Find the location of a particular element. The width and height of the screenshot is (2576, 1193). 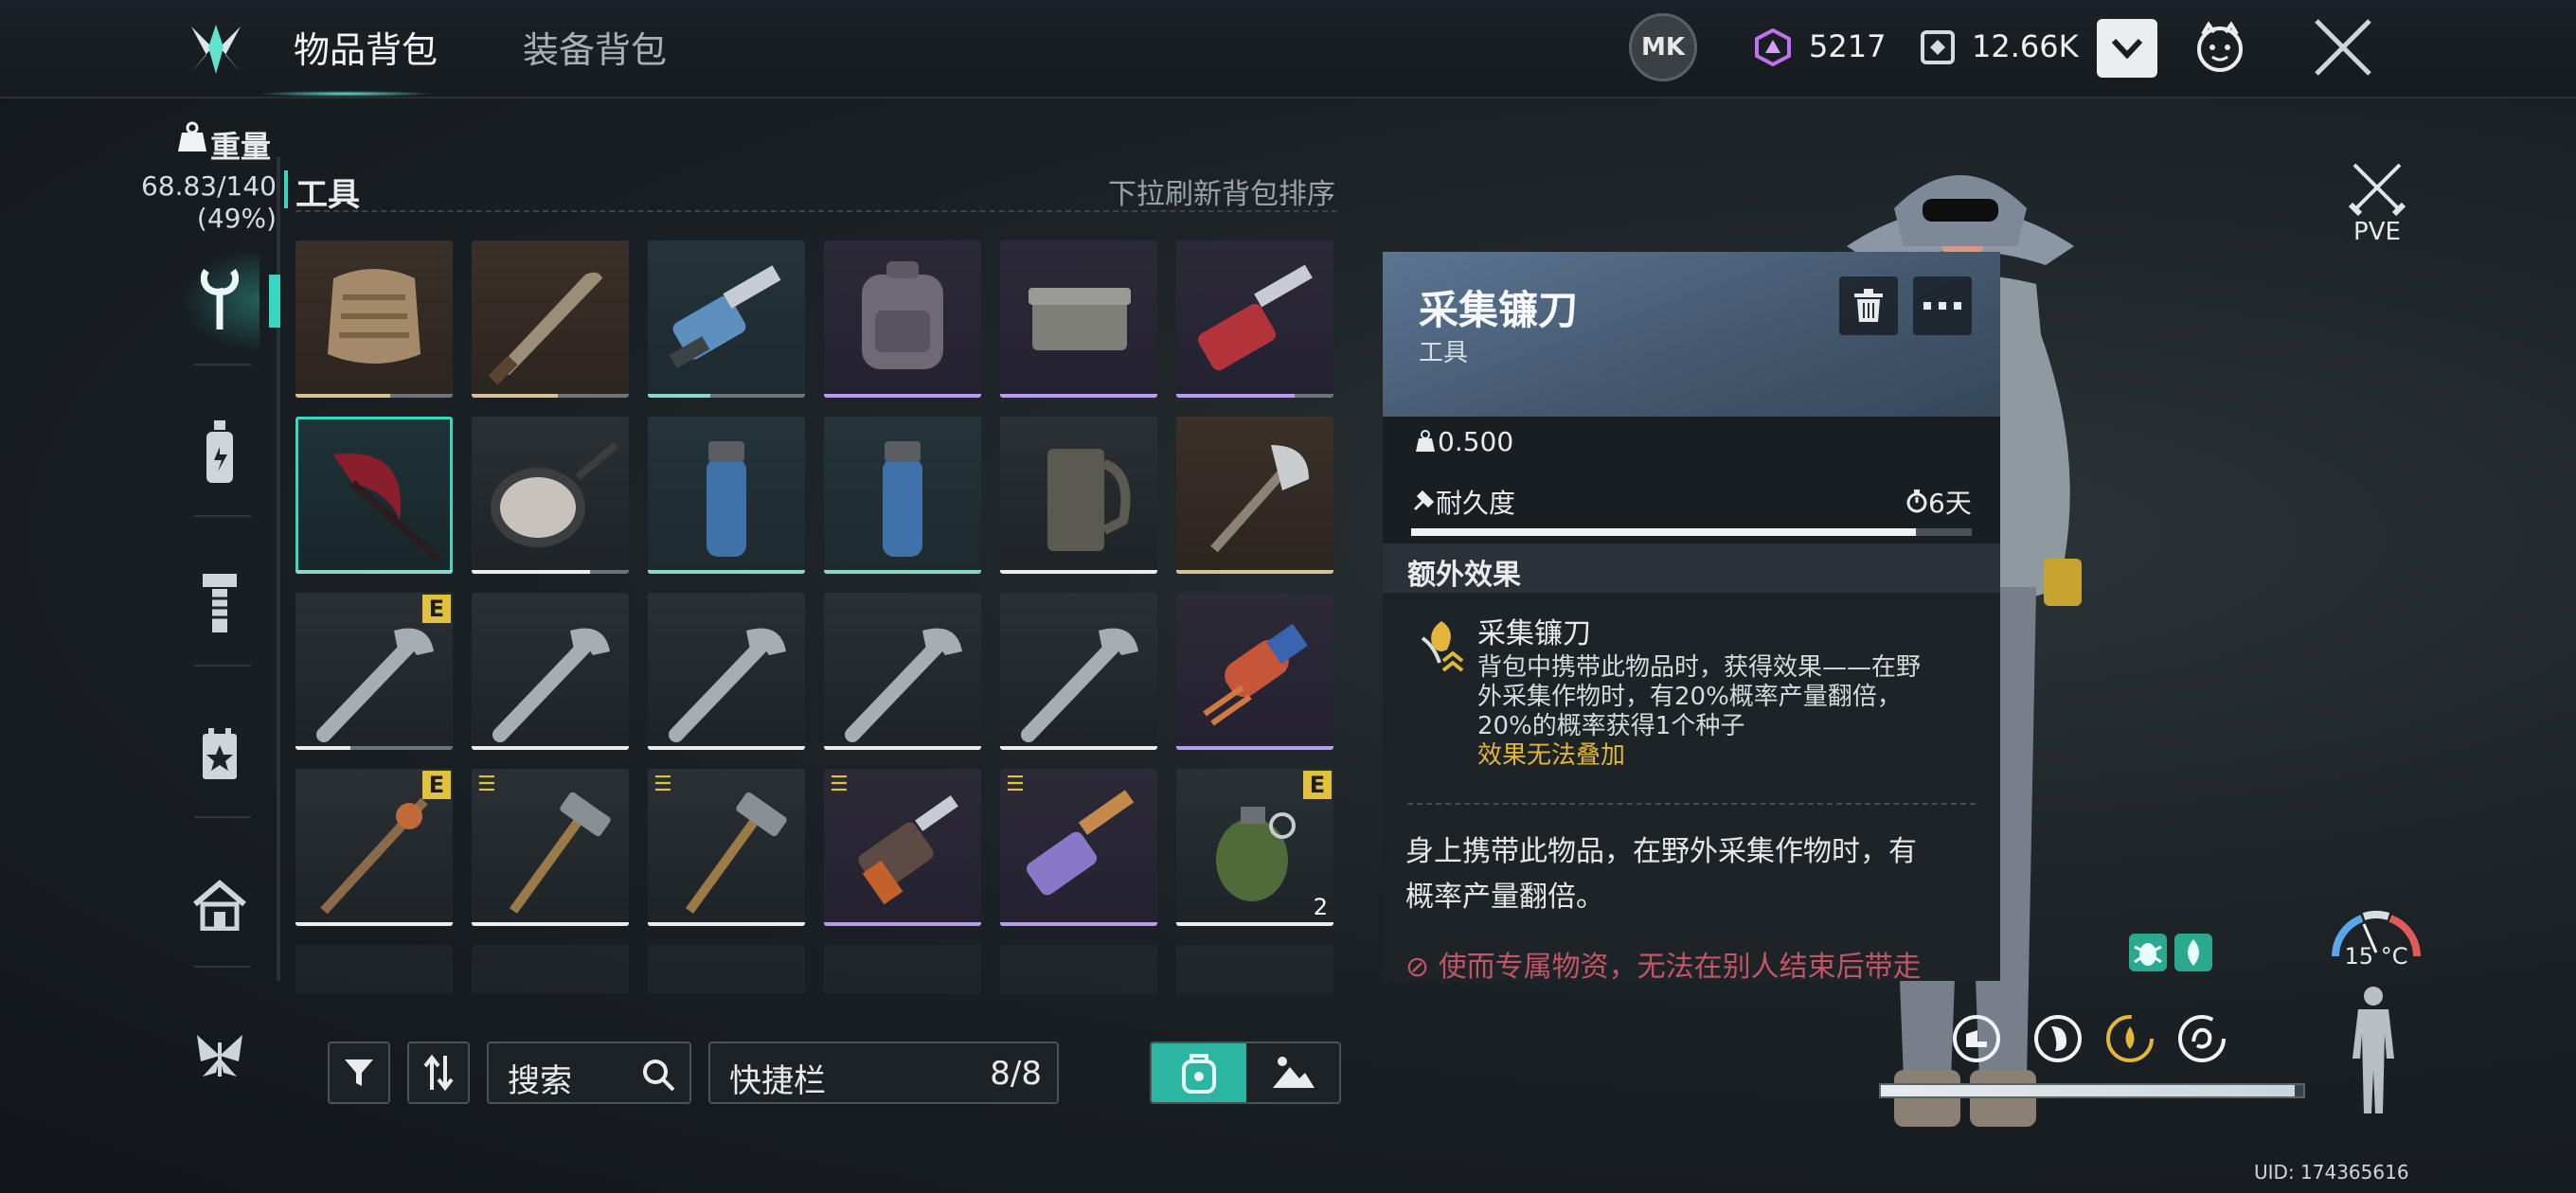

body-status-icon is located at coordinates (2373, 1051).